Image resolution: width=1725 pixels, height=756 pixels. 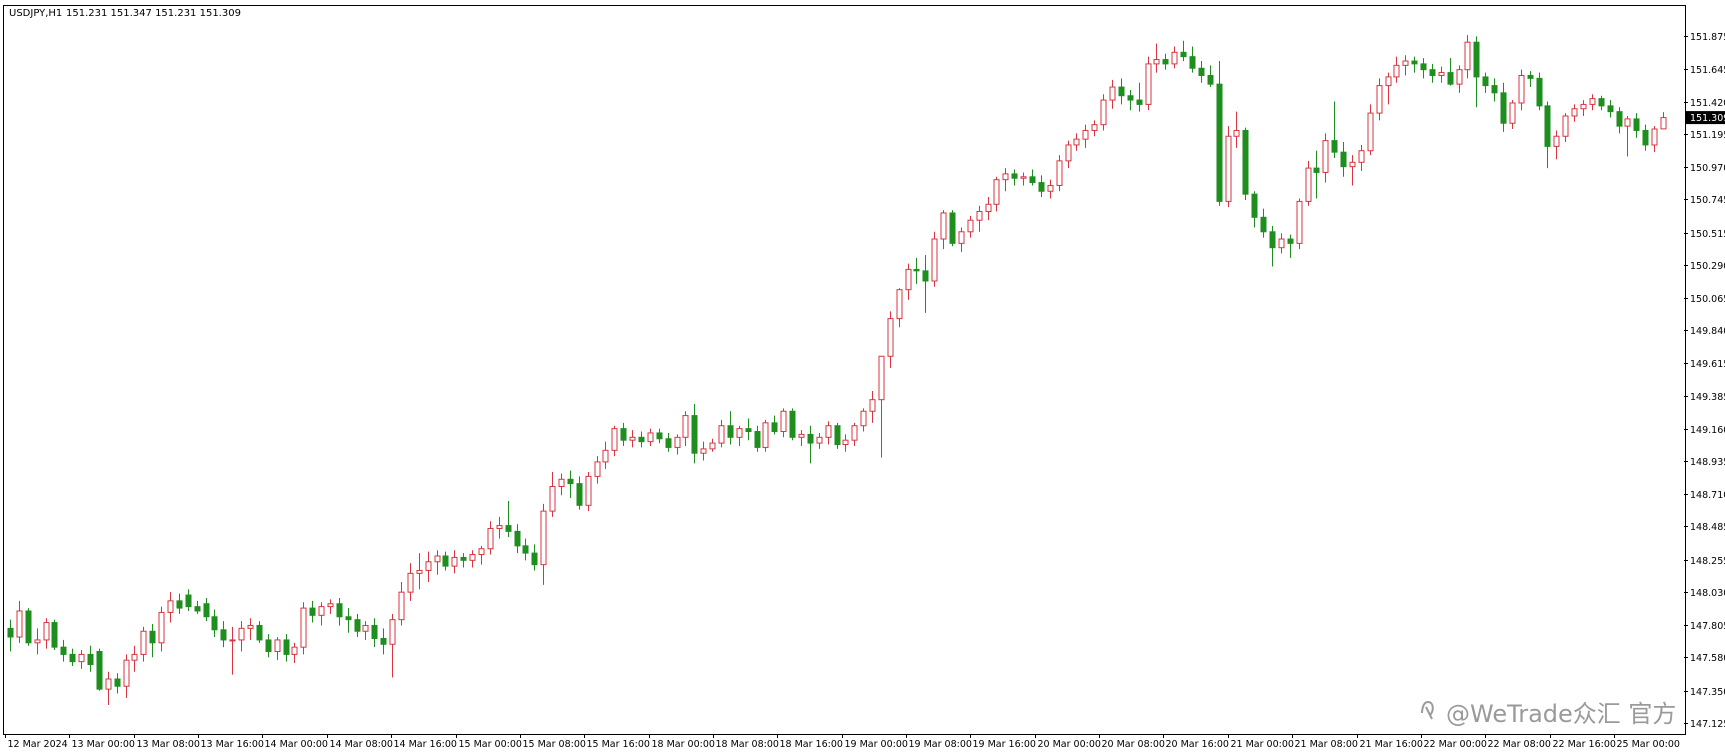 I want to click on y-tick-label: 148.935, so click(x=1707, y=462).